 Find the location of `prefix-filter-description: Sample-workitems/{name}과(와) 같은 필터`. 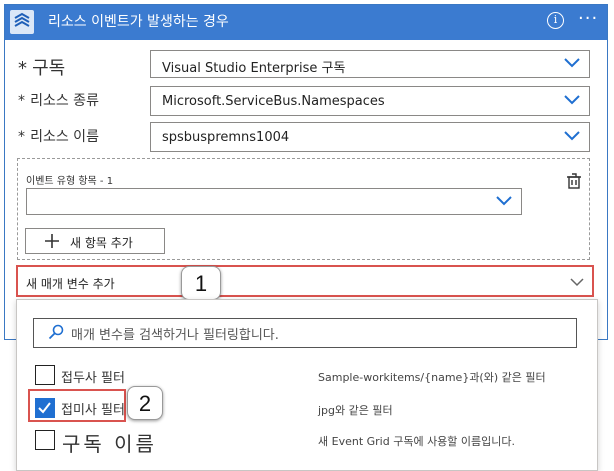

prefix-filter-description: Sample-workitems/{name}과(와) 같은 필터 is located at coordinates (432, 377).